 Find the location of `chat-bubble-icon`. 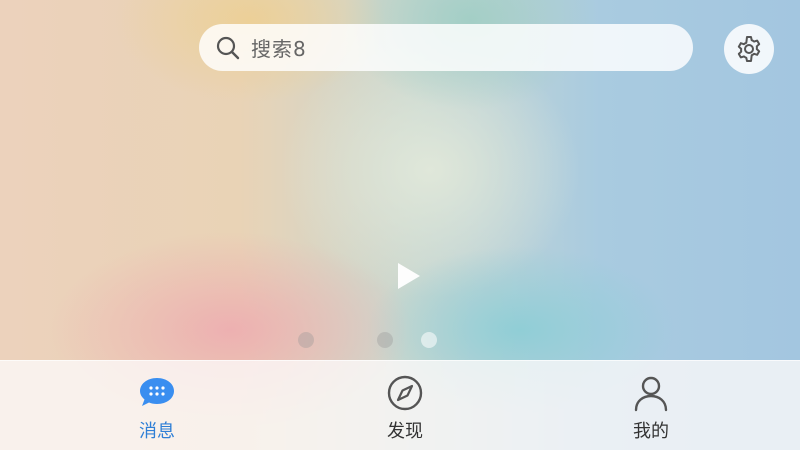

chat-bubble-icon is located at coordinates (157, 393).